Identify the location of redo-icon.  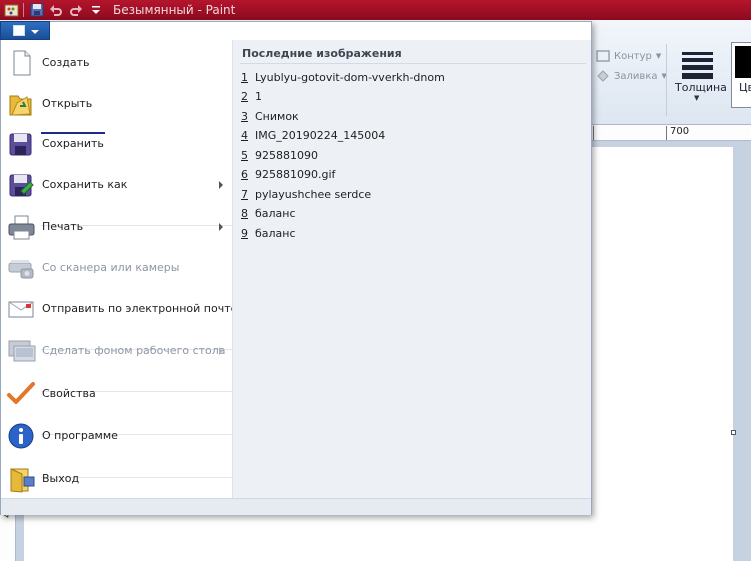
(76, 10).